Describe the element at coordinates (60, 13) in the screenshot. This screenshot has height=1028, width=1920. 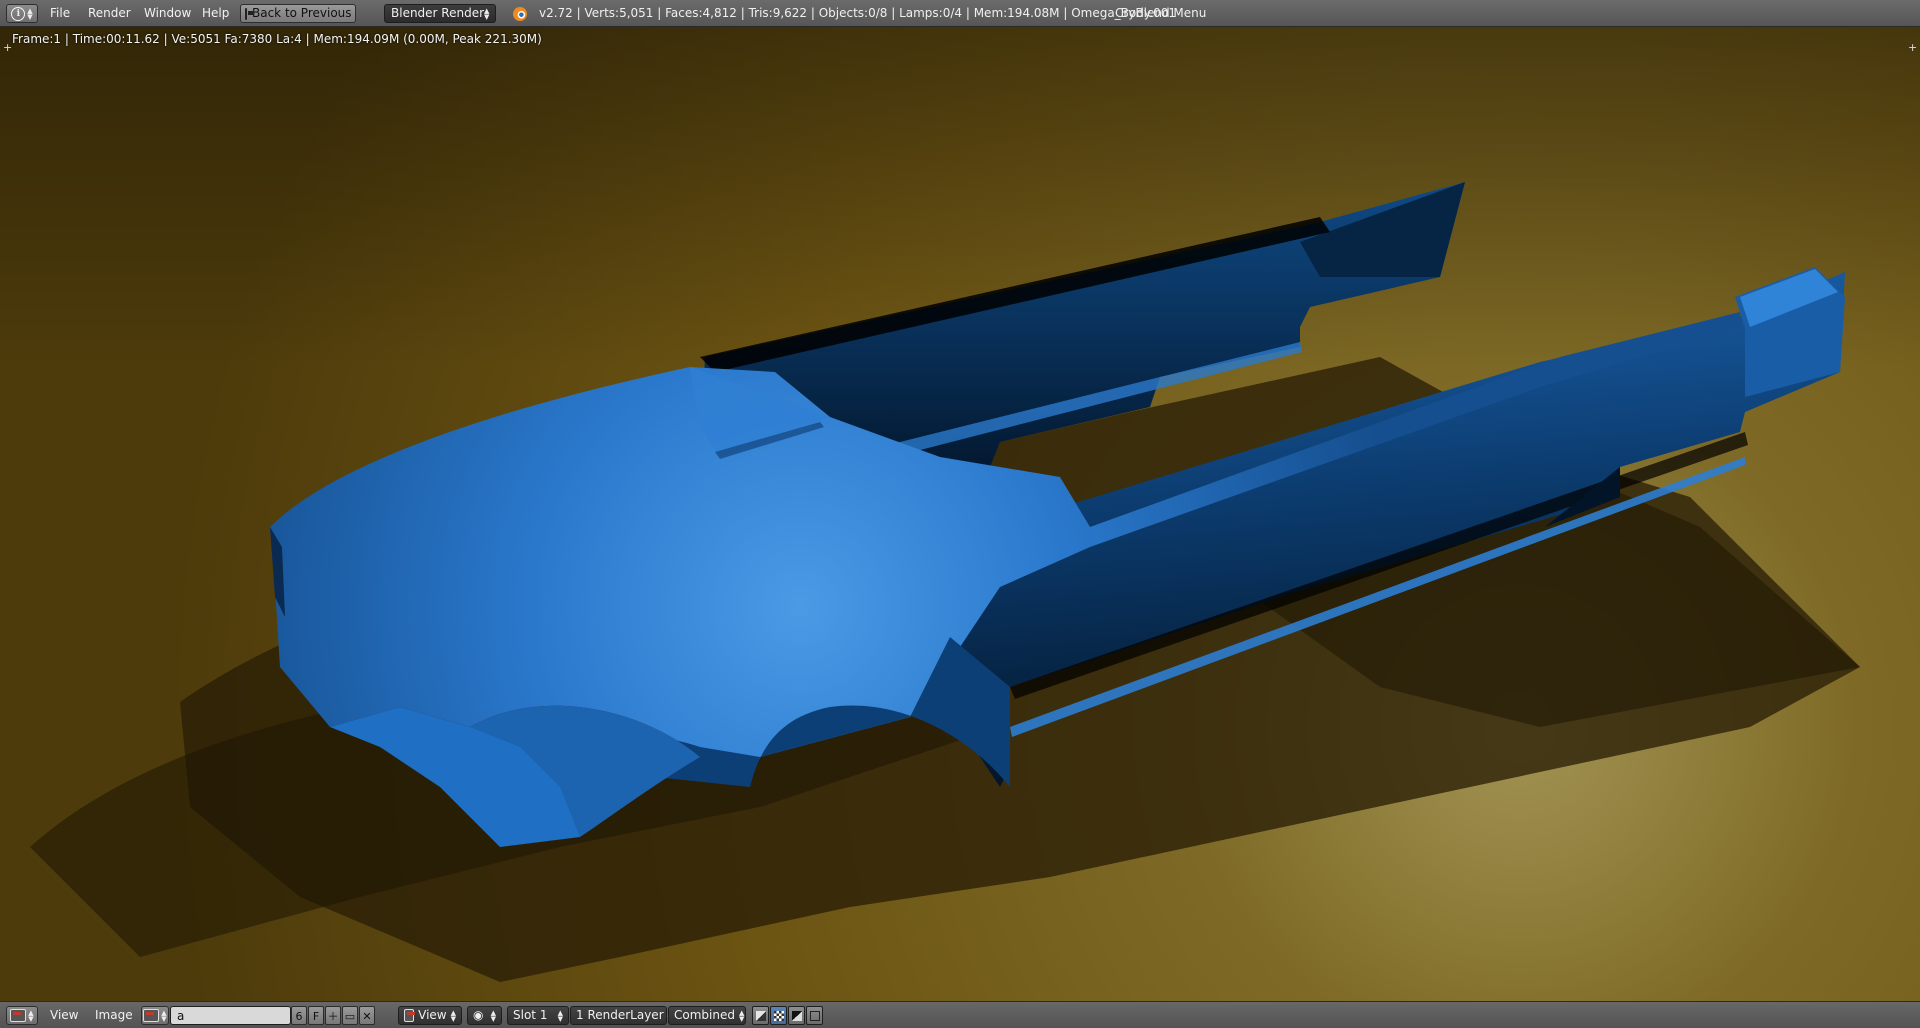
I see `menu-file: File` at that location.